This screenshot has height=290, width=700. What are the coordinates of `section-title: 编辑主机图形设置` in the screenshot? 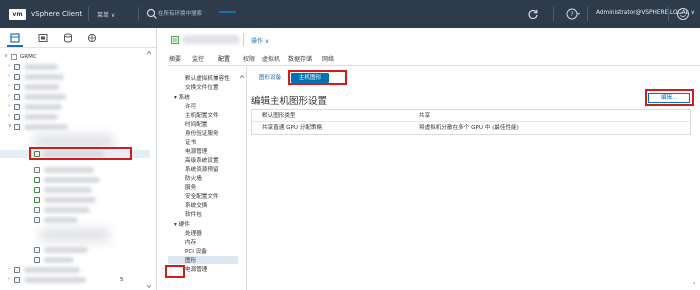 It's located at (289, 101).